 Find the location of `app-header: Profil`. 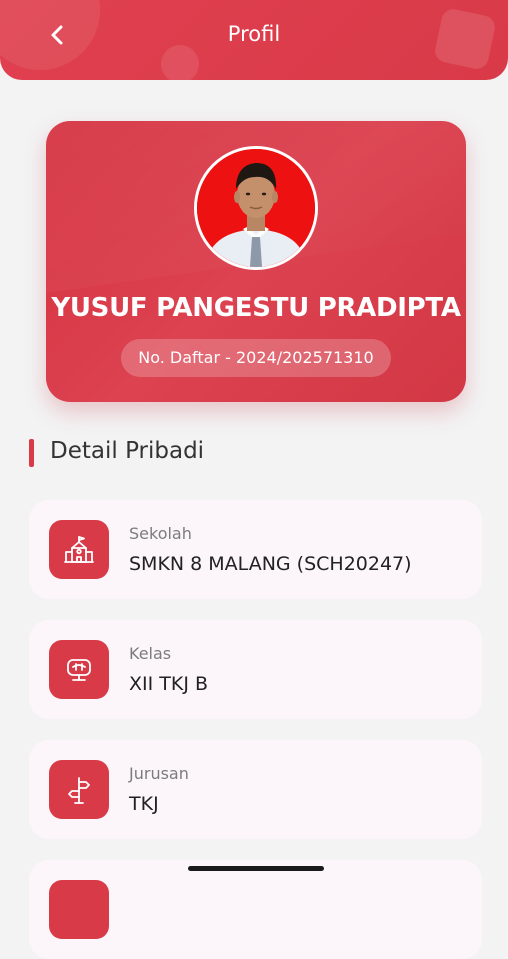

app-header: Profil is located at coordinates (254, 40).